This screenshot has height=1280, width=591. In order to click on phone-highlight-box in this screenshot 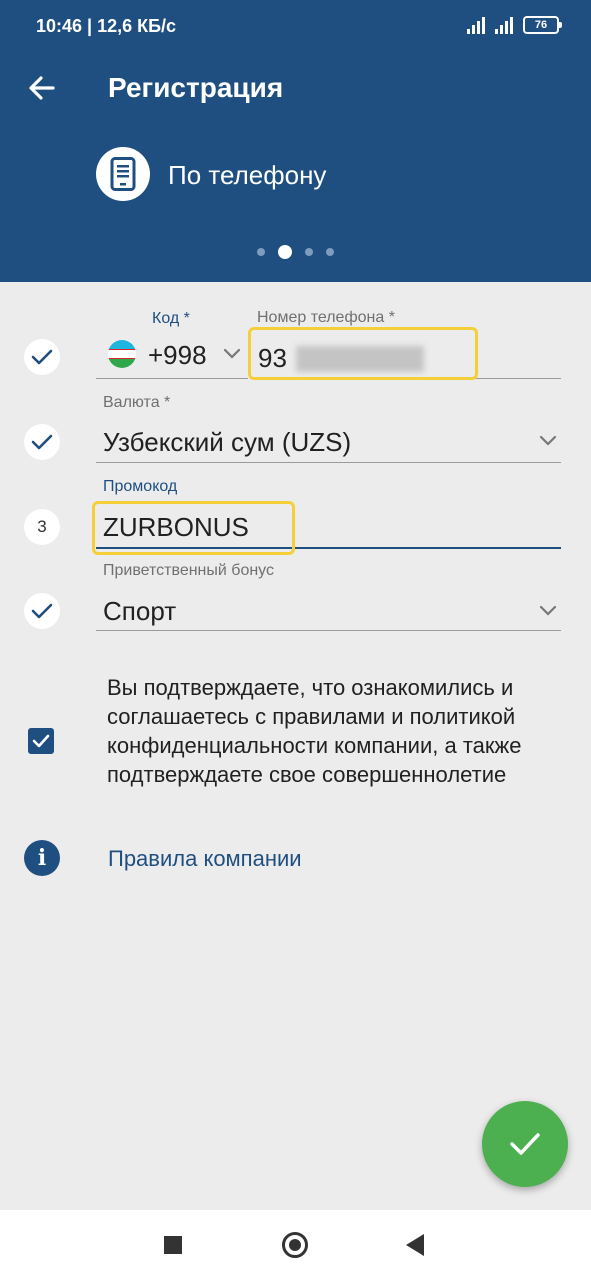, I will do `click(363, 353)`.